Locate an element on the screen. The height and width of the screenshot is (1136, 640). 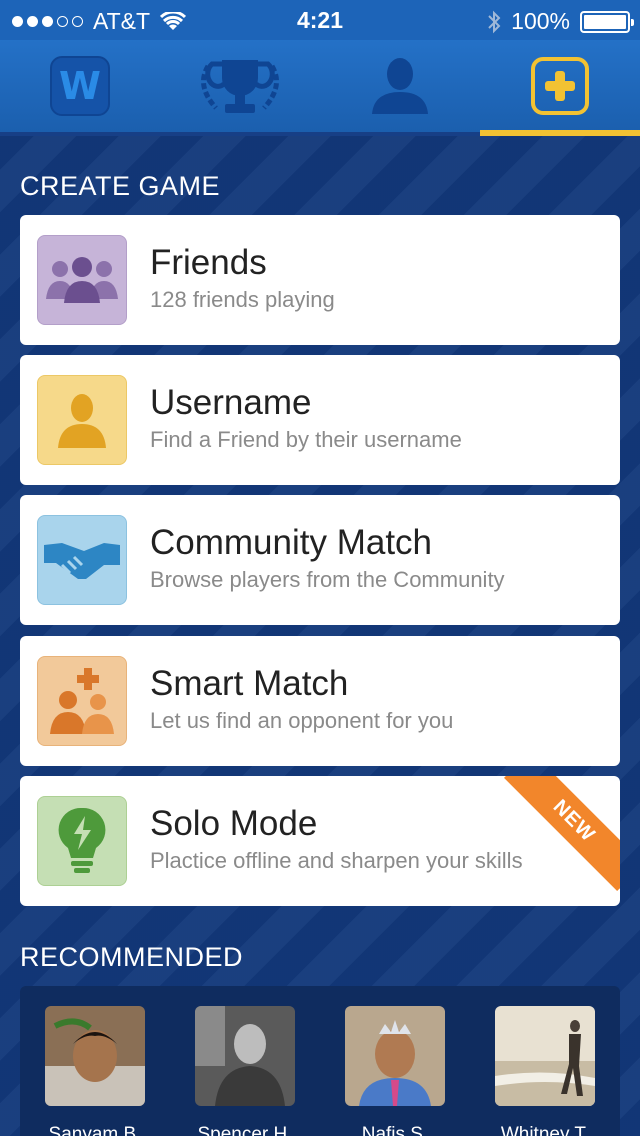
option-title: Smart Match is located at coordinates (249, 683).